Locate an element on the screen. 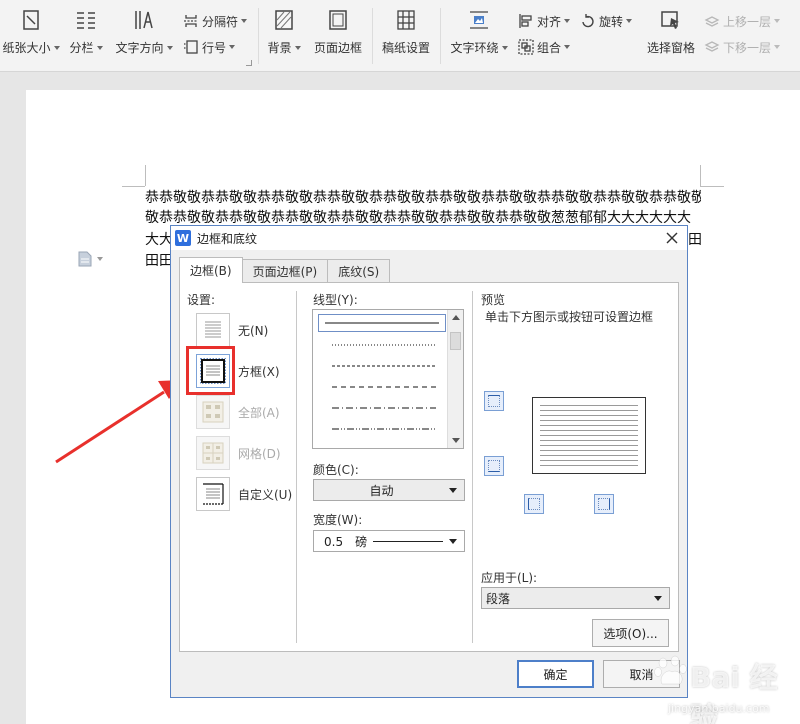 The image size is (800, 724). ribbon-toolbar: 纸张大小 分栏 文字方向 分隔符 行号 背景 页面边框 稿纸设置 文字环绕 对齐 is located at coordinates (400, 36).